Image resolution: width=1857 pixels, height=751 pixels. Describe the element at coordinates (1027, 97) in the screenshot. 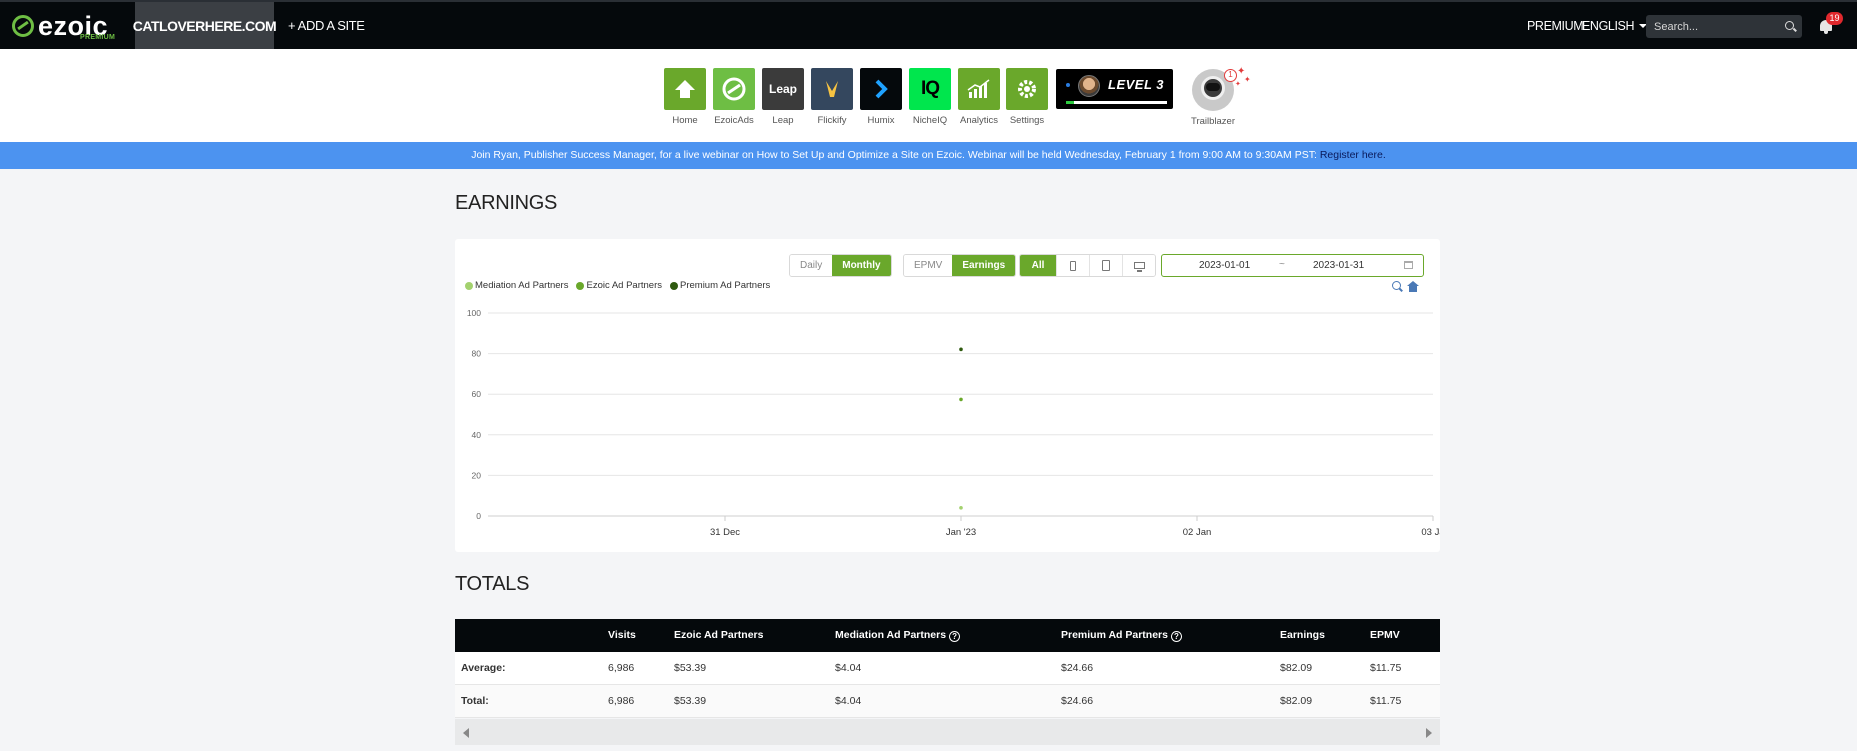

I see `app-settings: Settings` at that location.